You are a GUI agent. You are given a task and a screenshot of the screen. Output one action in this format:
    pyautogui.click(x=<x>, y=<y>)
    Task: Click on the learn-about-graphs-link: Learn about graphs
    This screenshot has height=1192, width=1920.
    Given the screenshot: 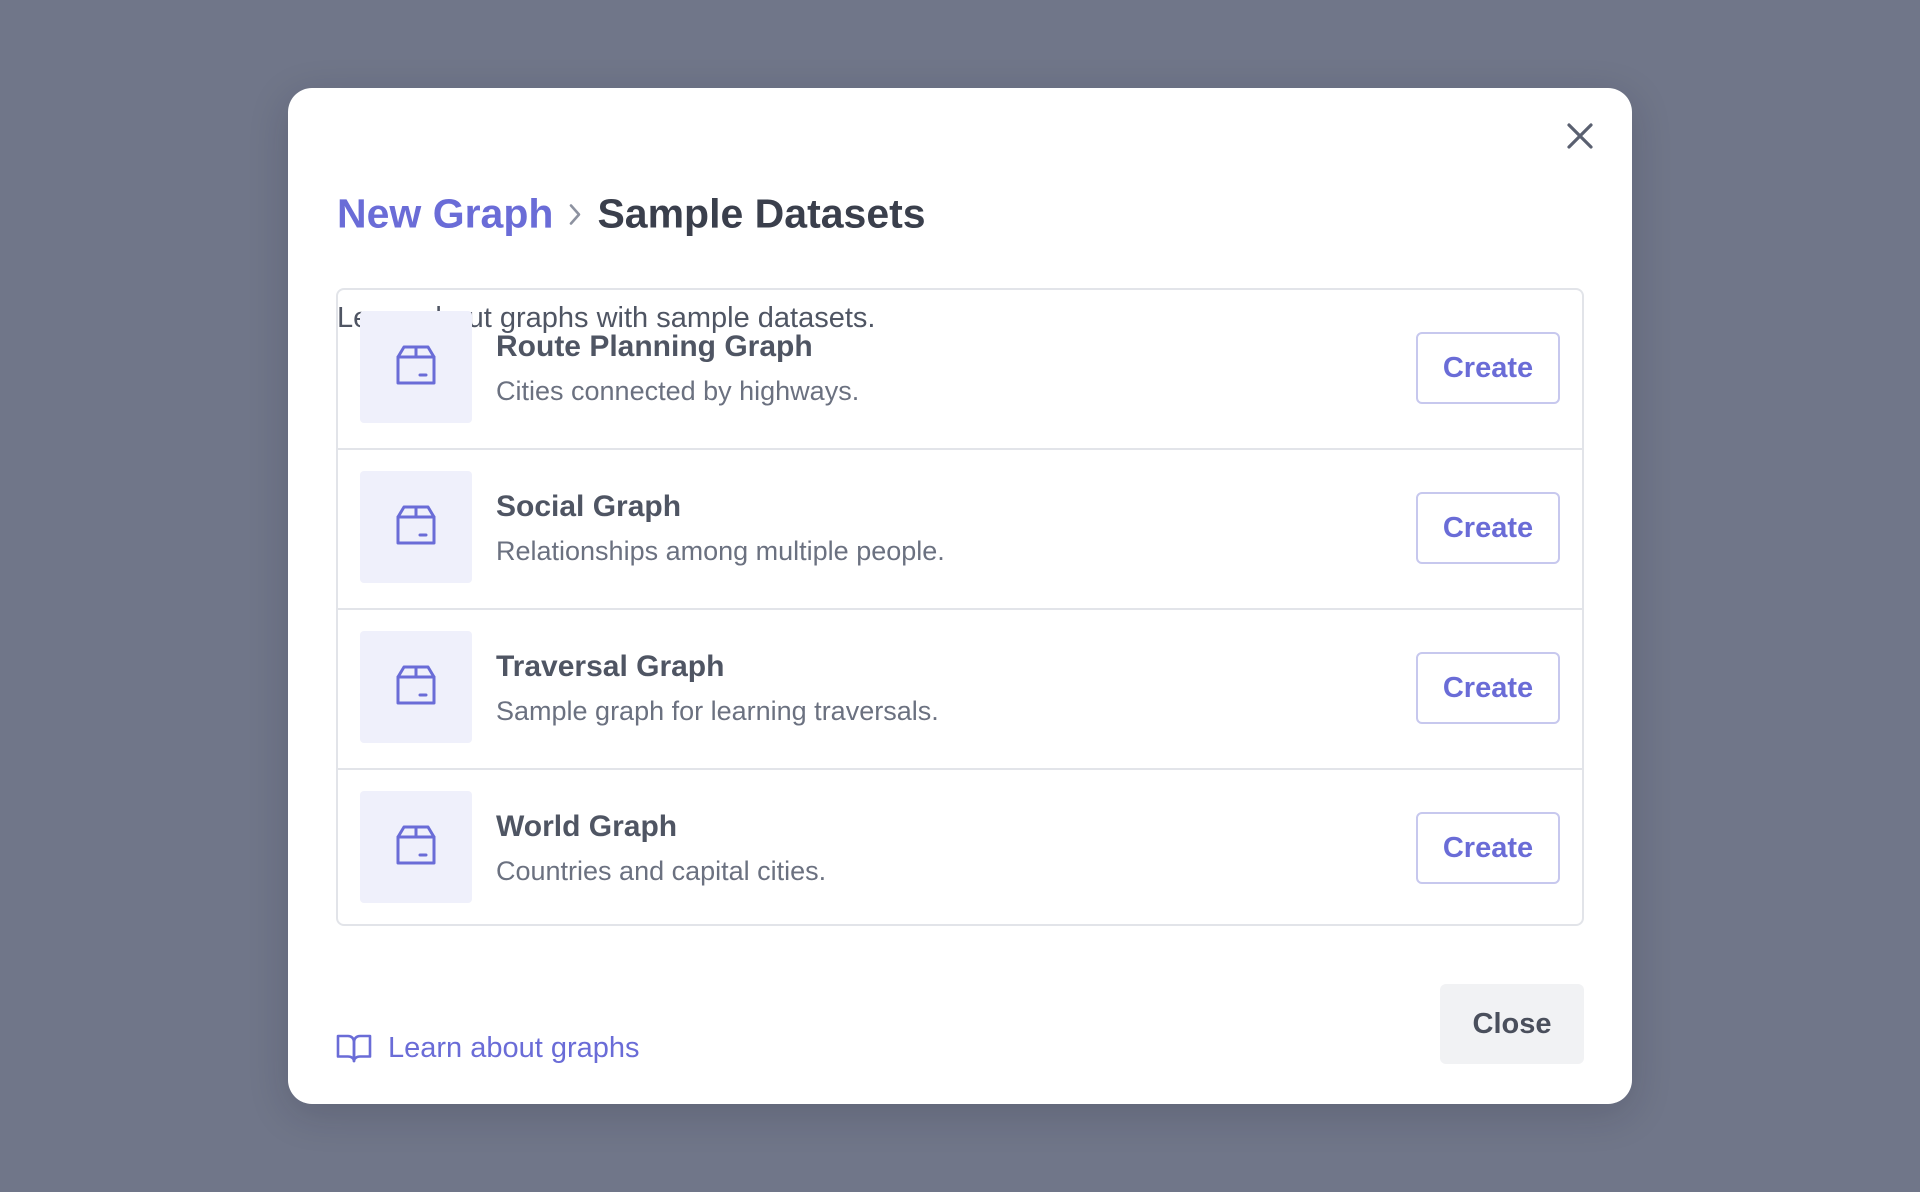 What is the action you would take?
    pyautogui.click(x=488, y=1048)
    